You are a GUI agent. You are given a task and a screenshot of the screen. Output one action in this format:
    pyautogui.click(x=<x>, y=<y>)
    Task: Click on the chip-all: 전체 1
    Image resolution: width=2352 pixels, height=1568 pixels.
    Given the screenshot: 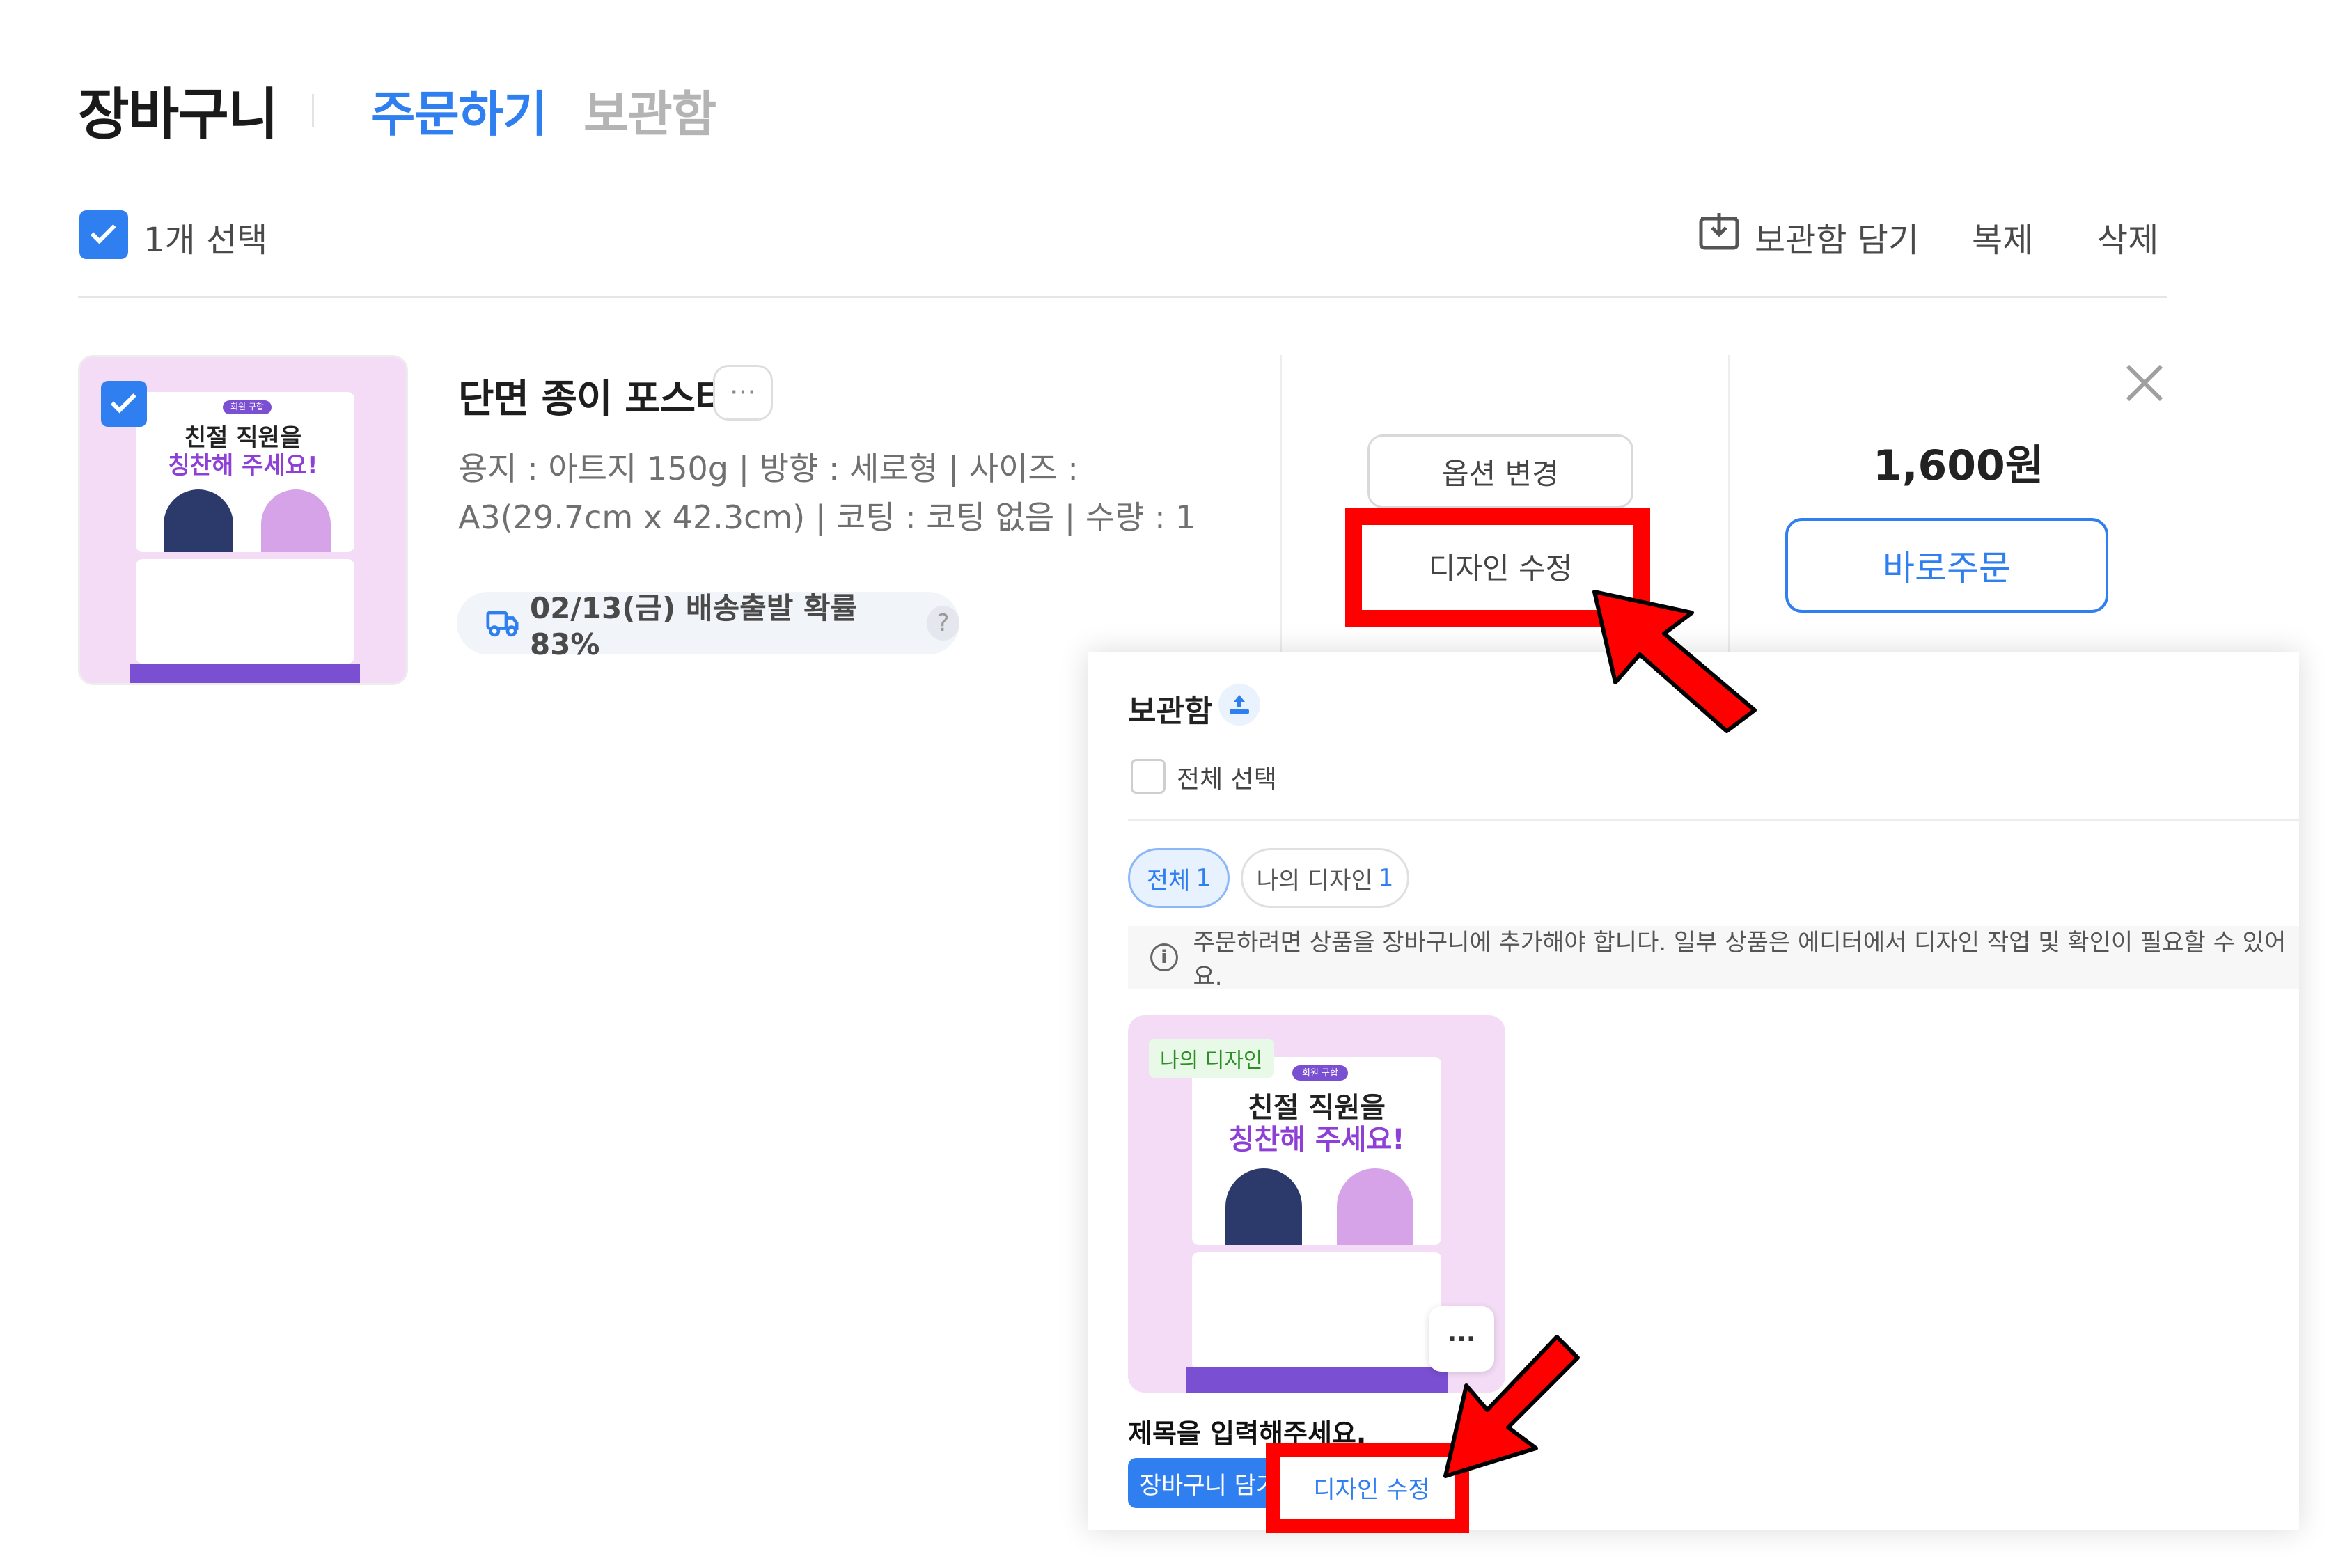 What is the action you would take?
    pyautogui.click(x=1179, y=878)
    